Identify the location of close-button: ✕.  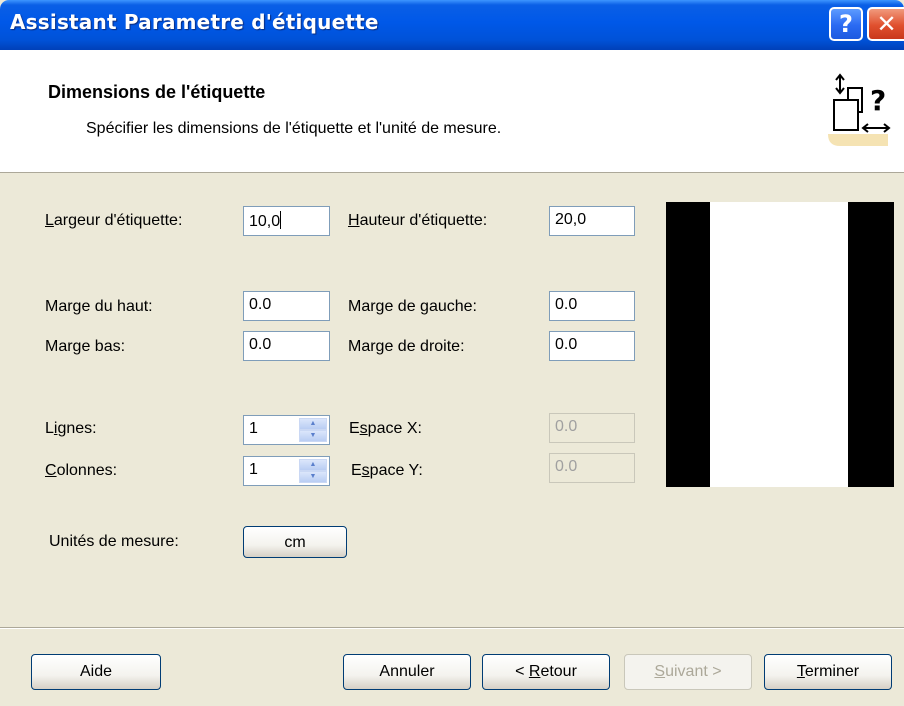
(885, 24).